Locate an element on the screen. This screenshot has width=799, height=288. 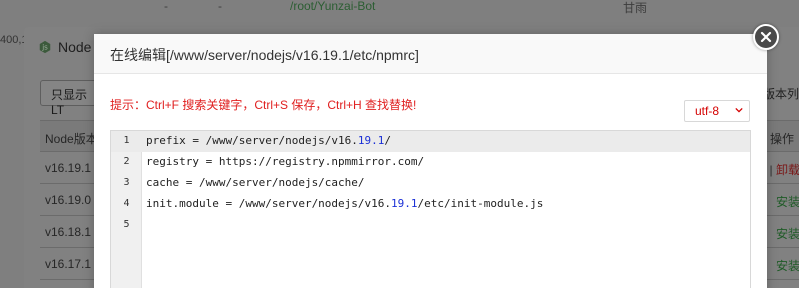
bg-top-cell-2: - is located at coordinates (220, 6).